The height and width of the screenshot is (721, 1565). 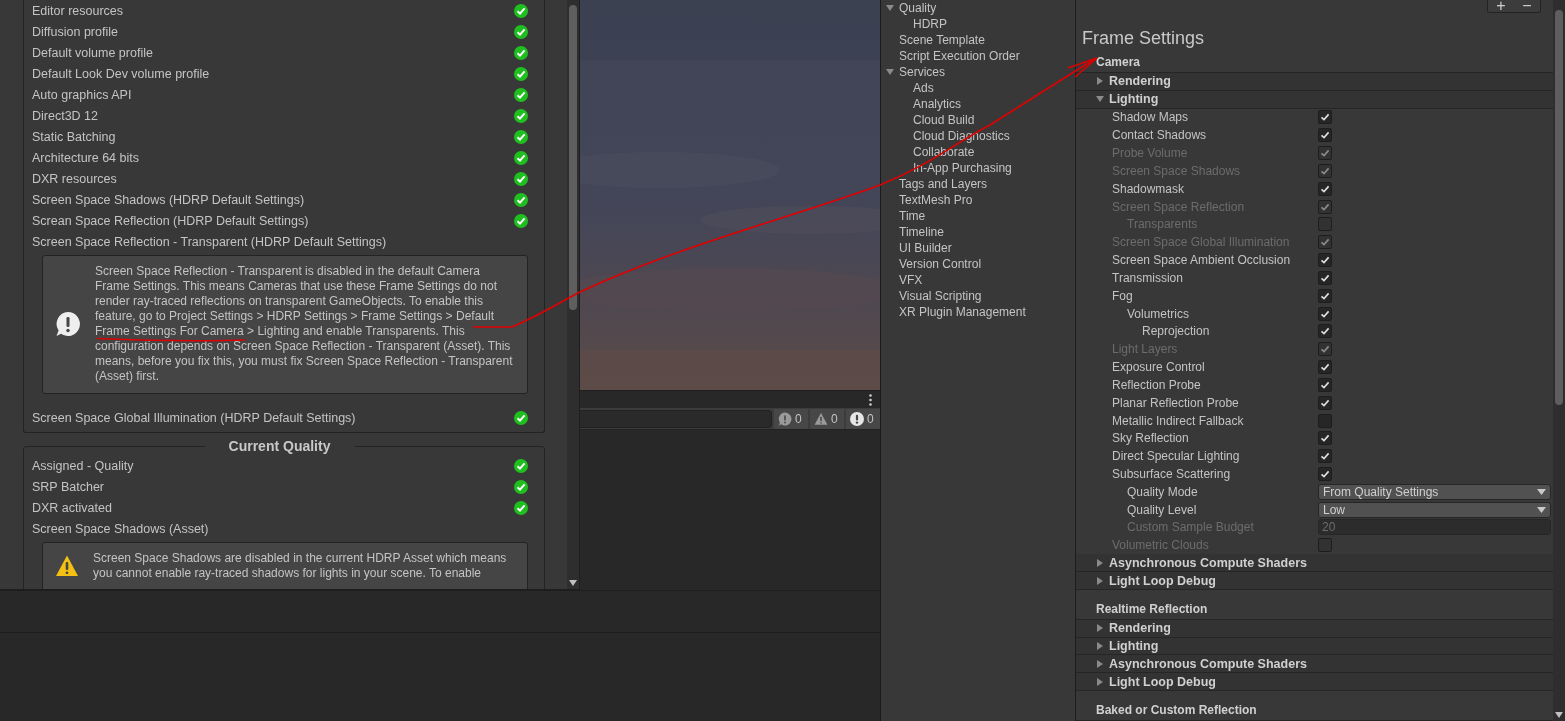 I want to click on settings-nav-item: Timeline, so click(x=921, y=232).